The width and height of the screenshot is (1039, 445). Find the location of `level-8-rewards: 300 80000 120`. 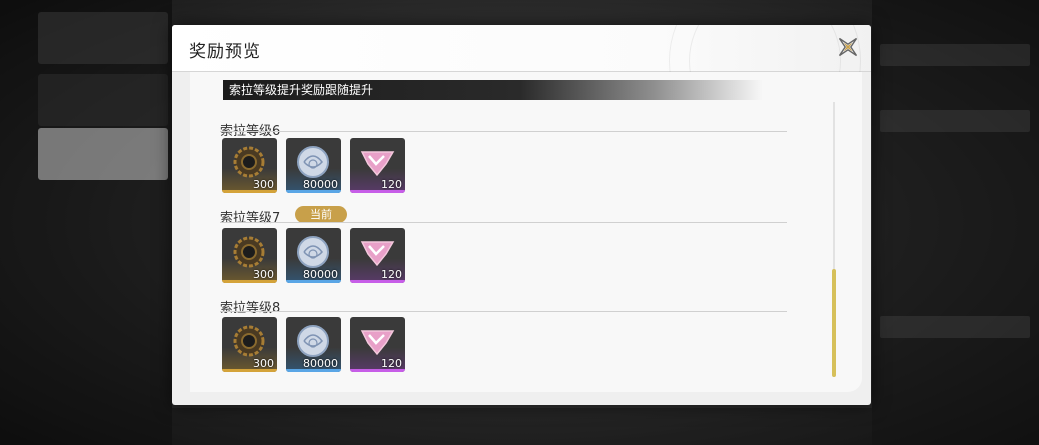

level-8-rewards: 300 80000 120 is located at coordinates (313, 344).